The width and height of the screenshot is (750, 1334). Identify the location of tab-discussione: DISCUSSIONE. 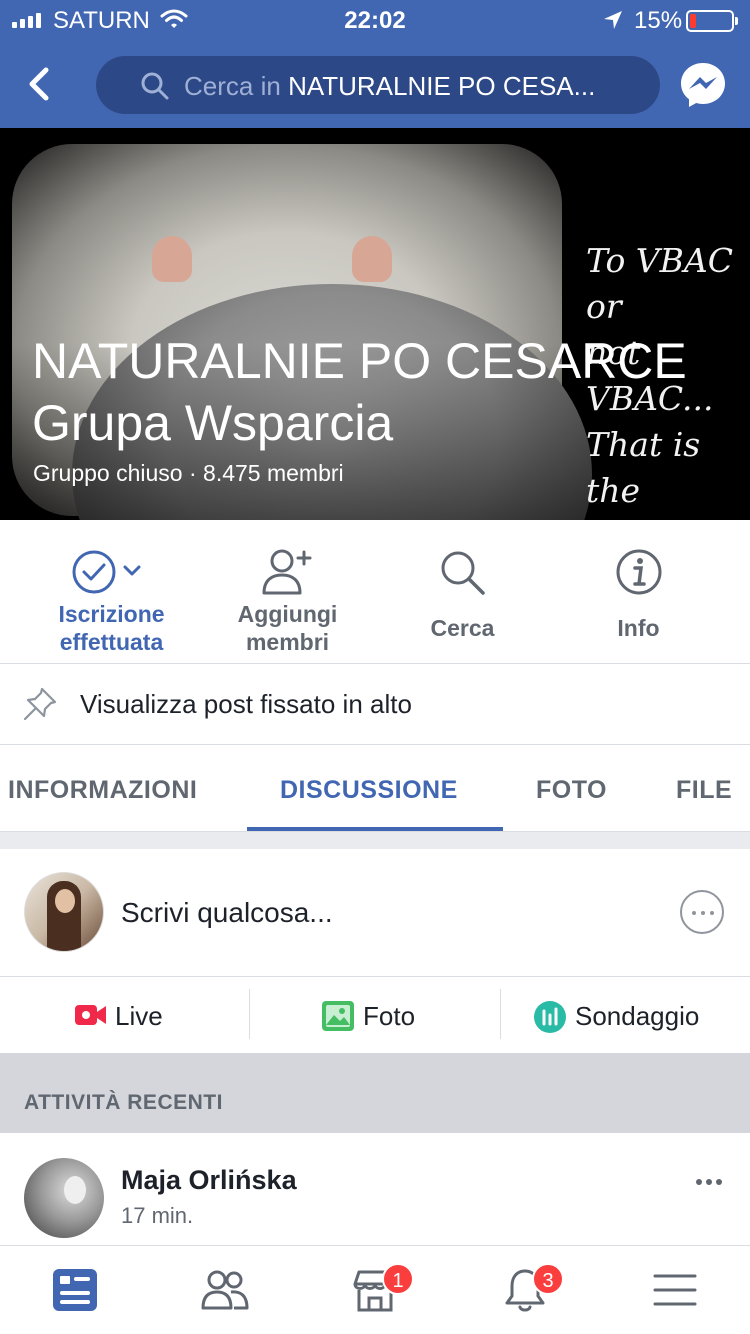
(369, 790).